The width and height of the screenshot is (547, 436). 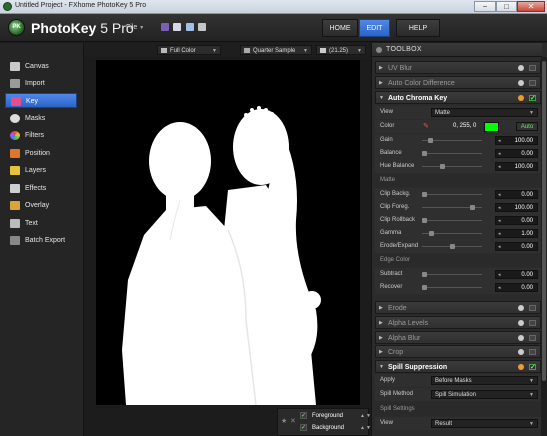 I want to click on zoom-select: (21.25) ▼, so click(x=341, y=50).